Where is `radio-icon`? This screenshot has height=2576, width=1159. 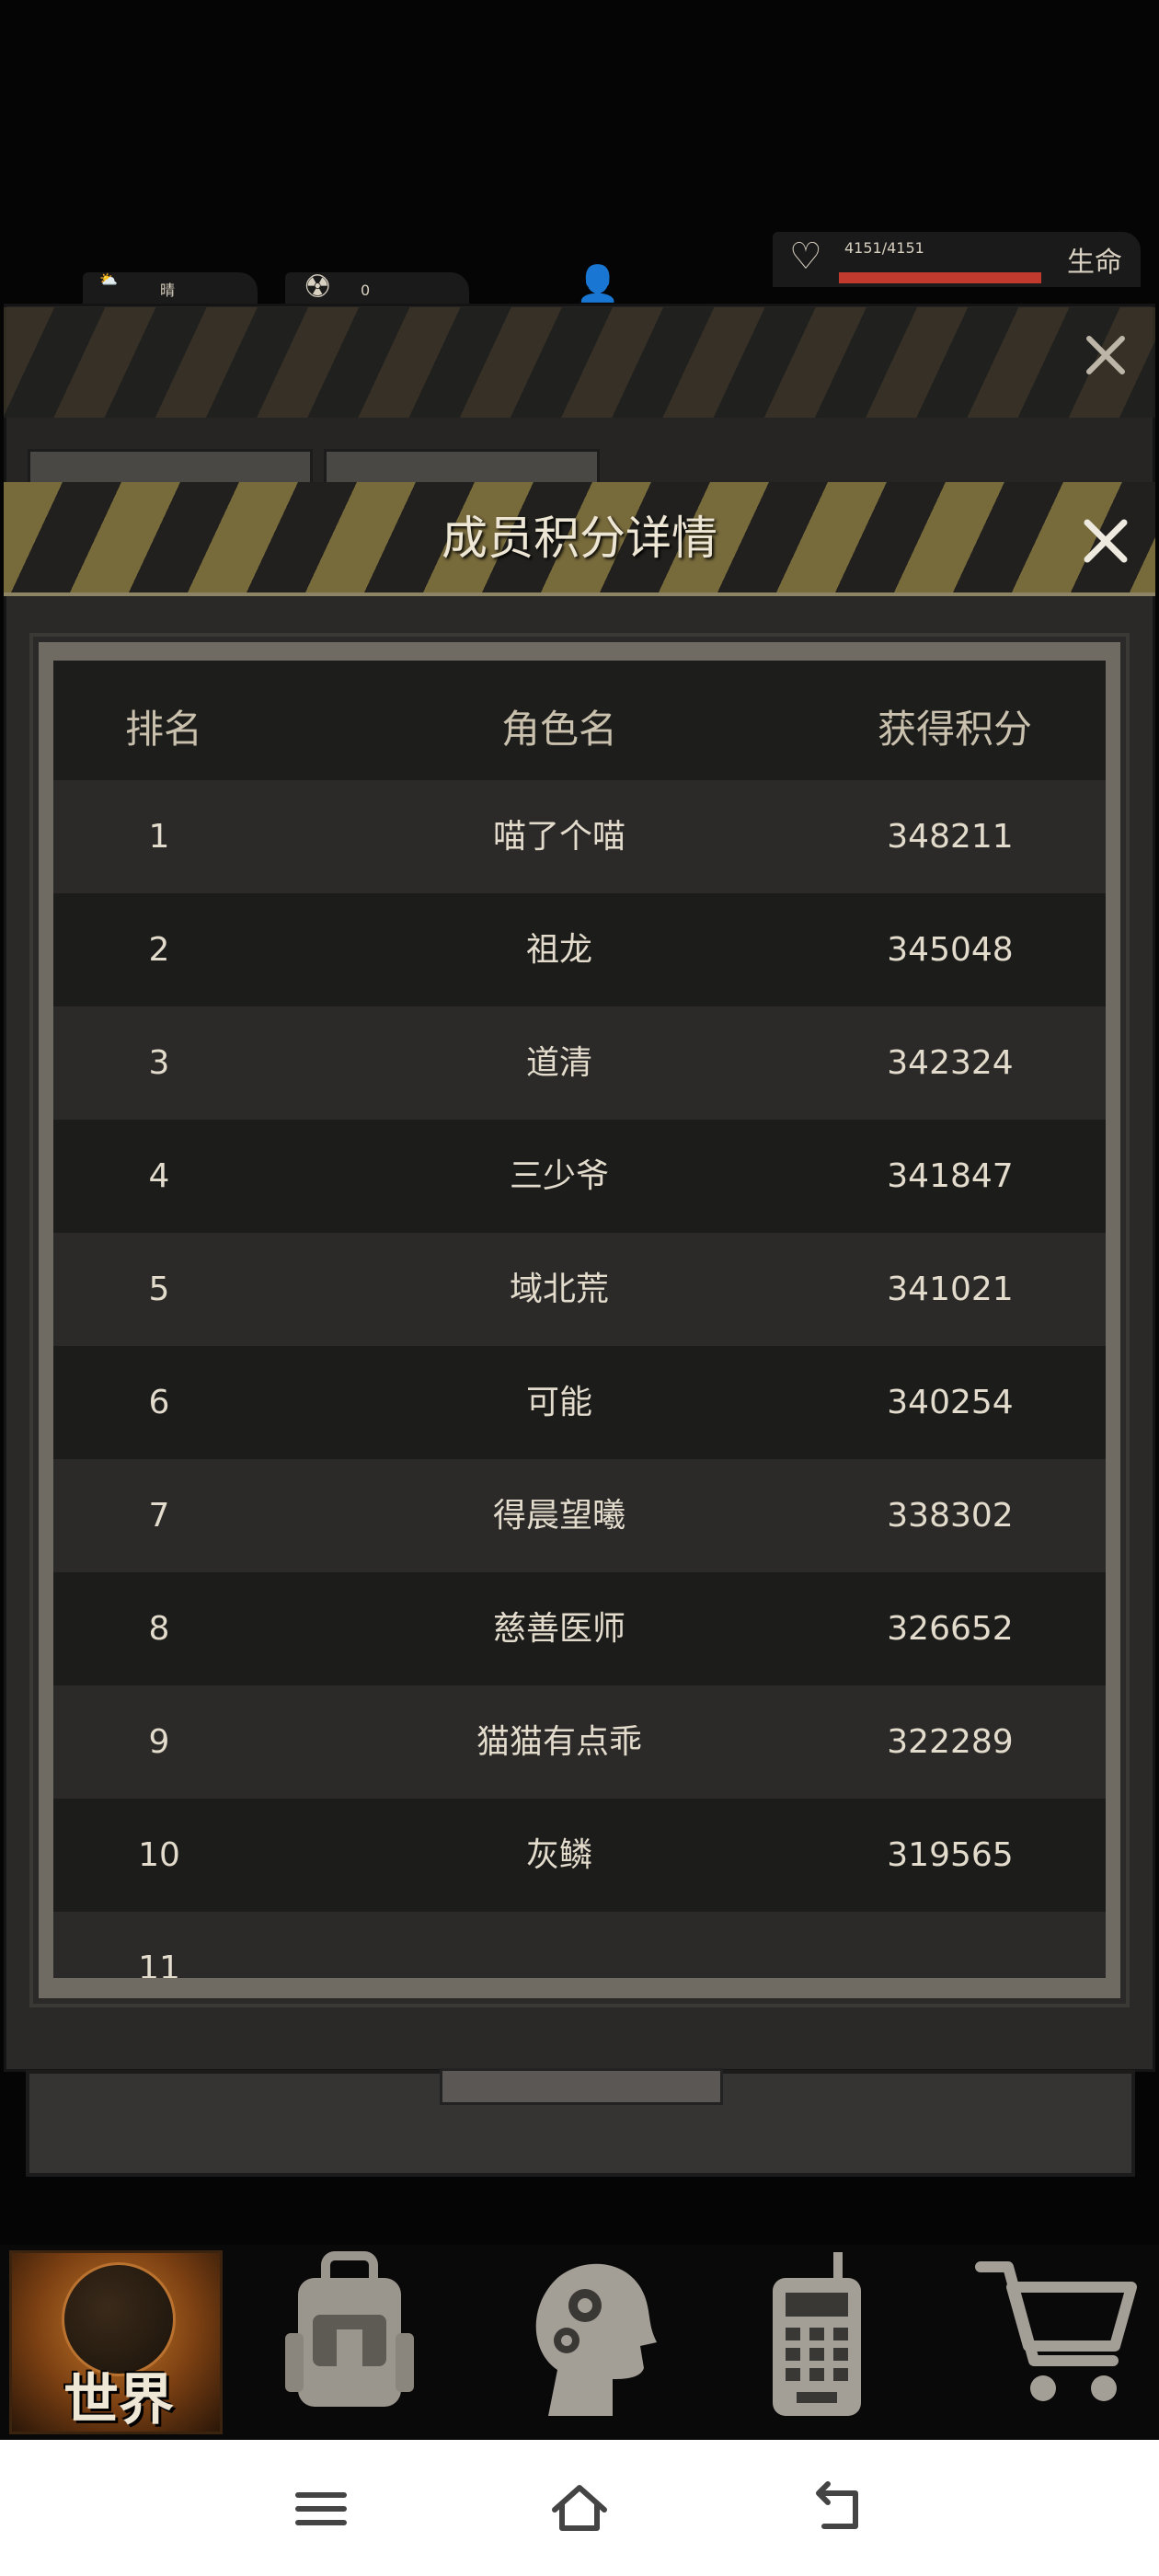 radio-icon is located at coordinates (817, 2337).